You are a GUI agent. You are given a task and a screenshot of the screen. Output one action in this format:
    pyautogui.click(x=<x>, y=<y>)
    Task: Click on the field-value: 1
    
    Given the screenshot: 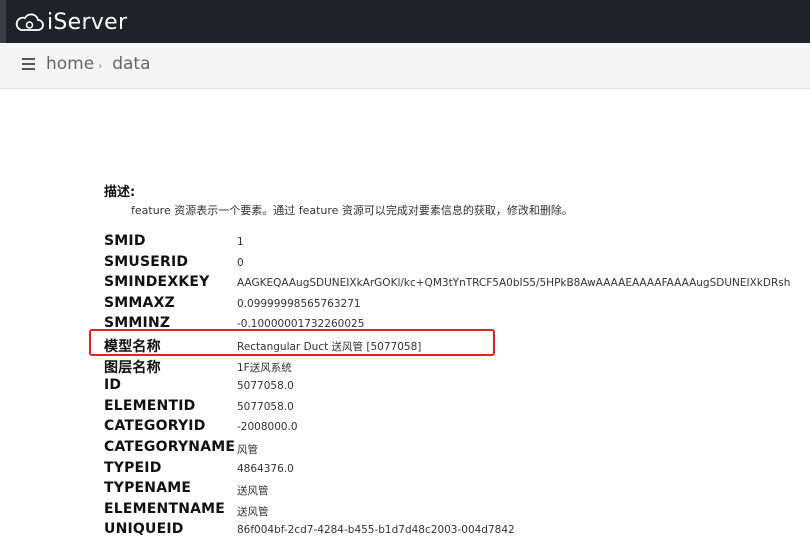 What is the action you would take?
    pyautogui.click(x=240, y=242)
    